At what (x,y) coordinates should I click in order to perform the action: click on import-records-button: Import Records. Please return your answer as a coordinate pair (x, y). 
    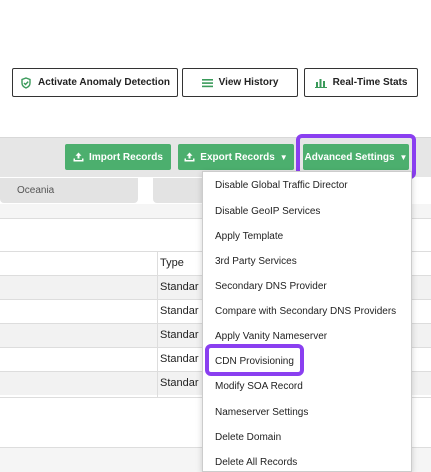
    Looking at the image, I should click on (118, 157).